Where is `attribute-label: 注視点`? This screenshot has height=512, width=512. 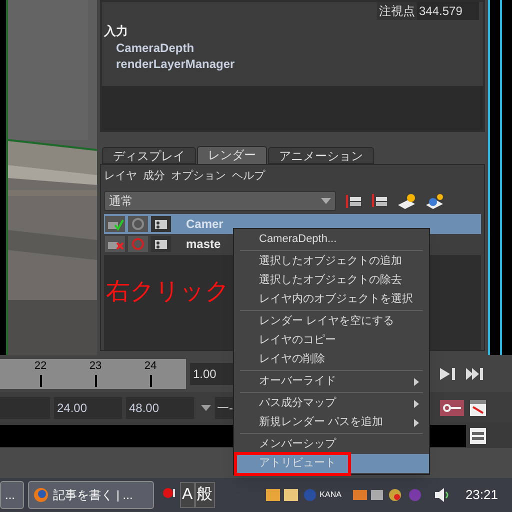
attribute-label: 注視点 is located at coordinates (397, 11).